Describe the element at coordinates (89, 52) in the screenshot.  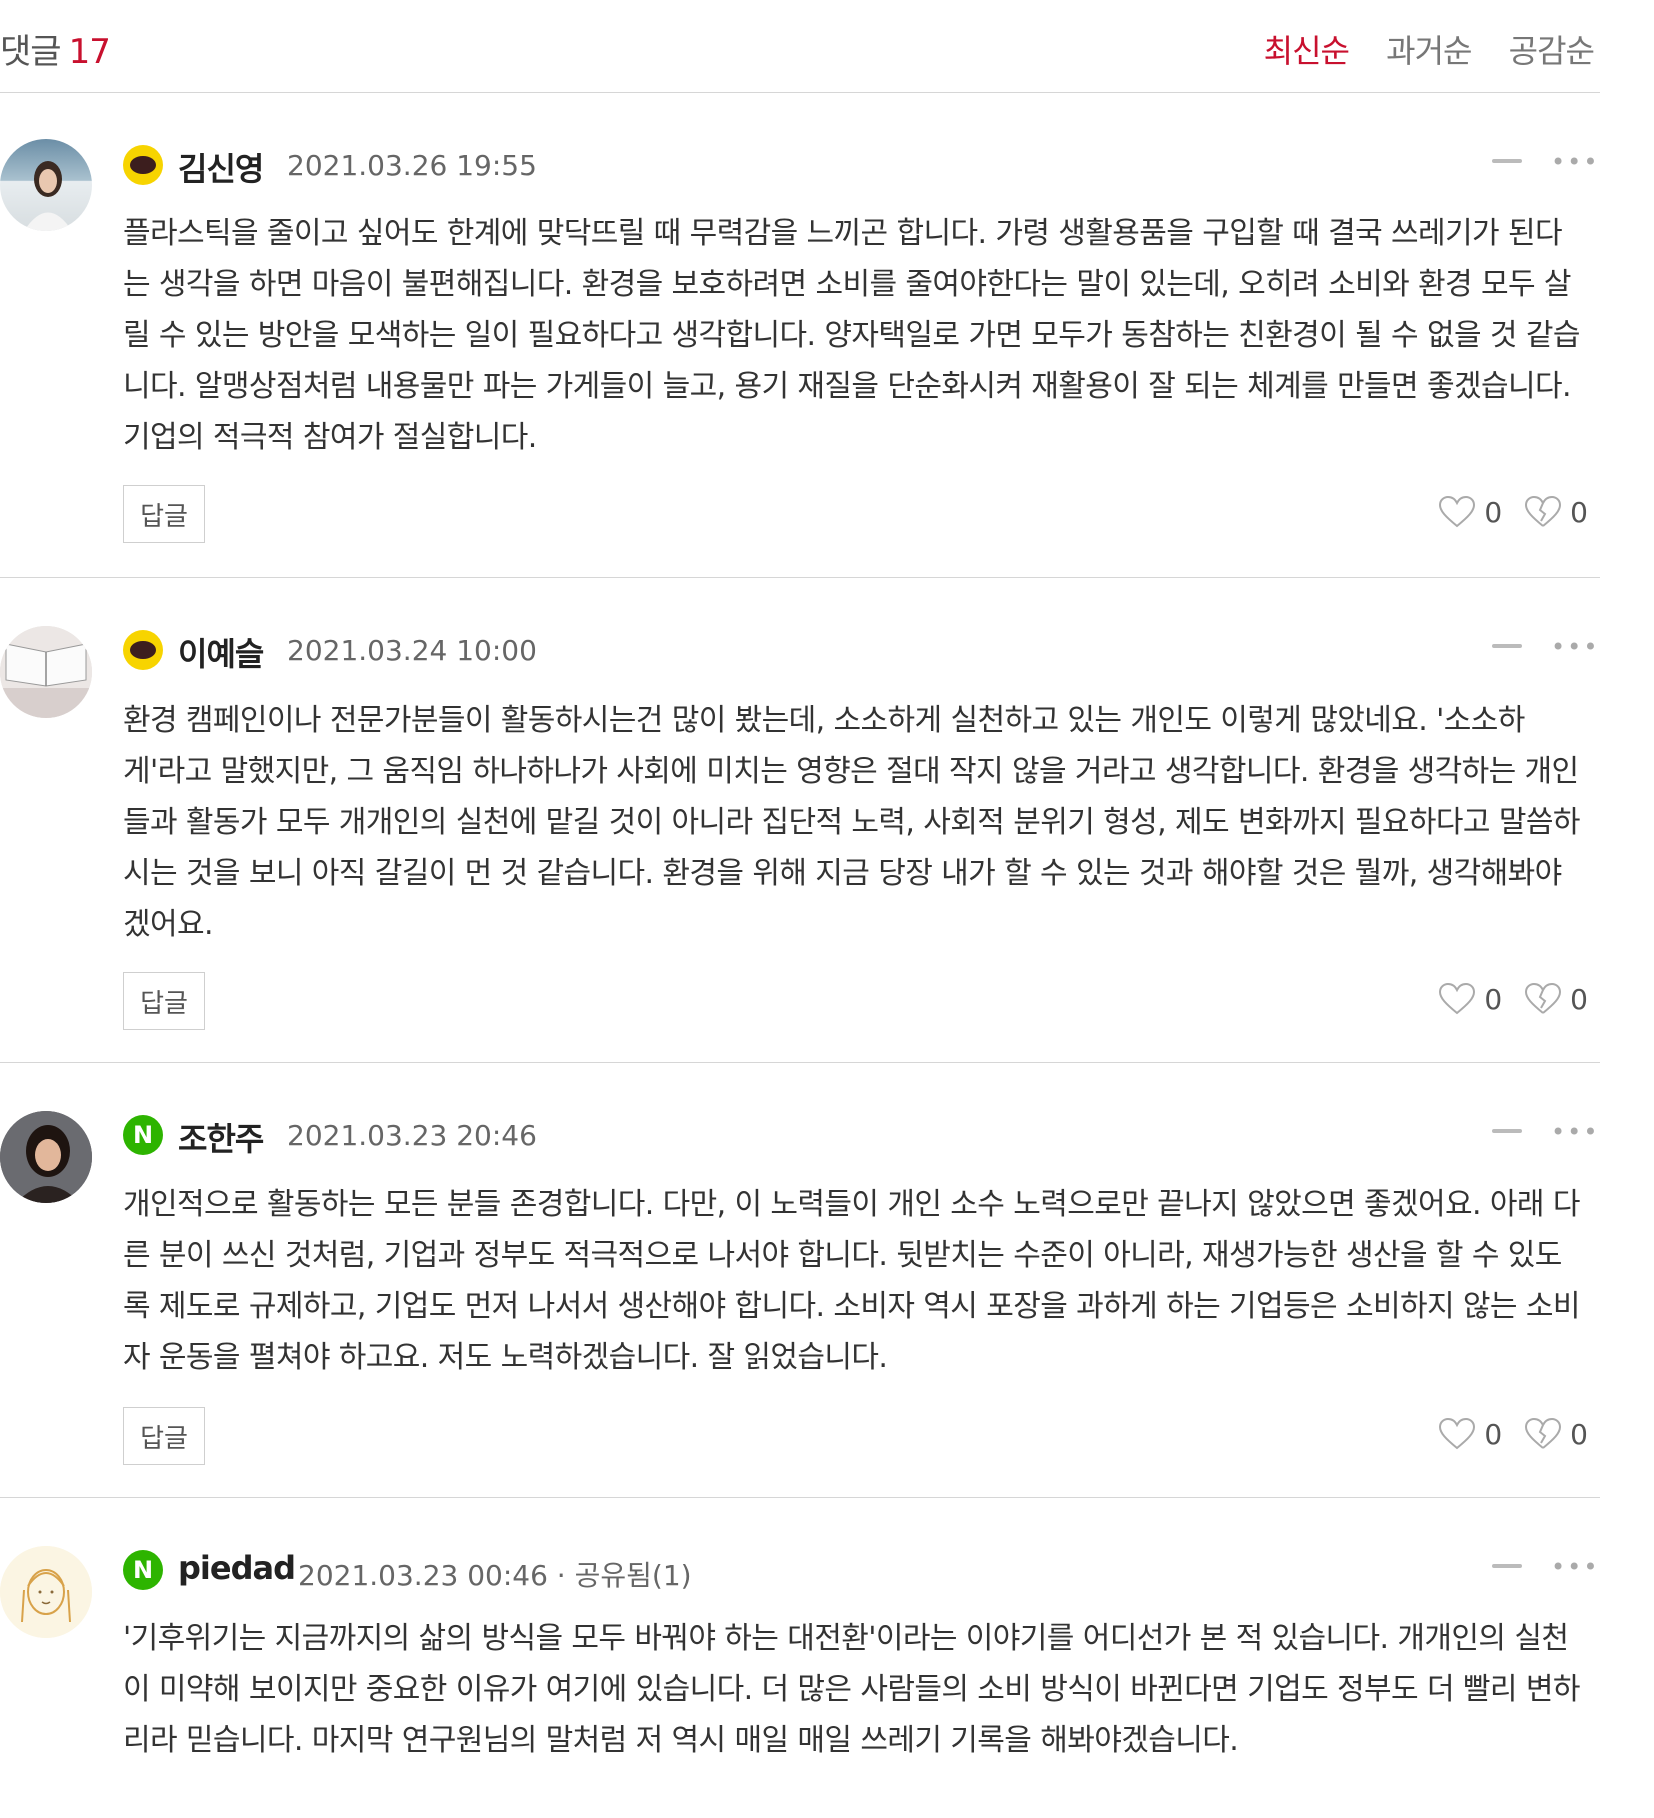
I see `comment-count: 17` at that location.